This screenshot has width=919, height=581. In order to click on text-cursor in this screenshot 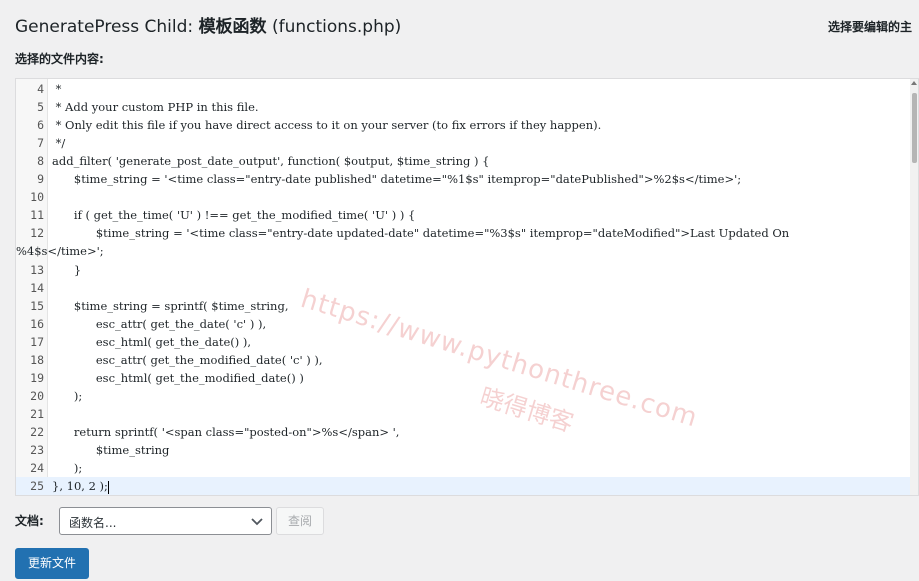, I will do `click(108, 487)`.